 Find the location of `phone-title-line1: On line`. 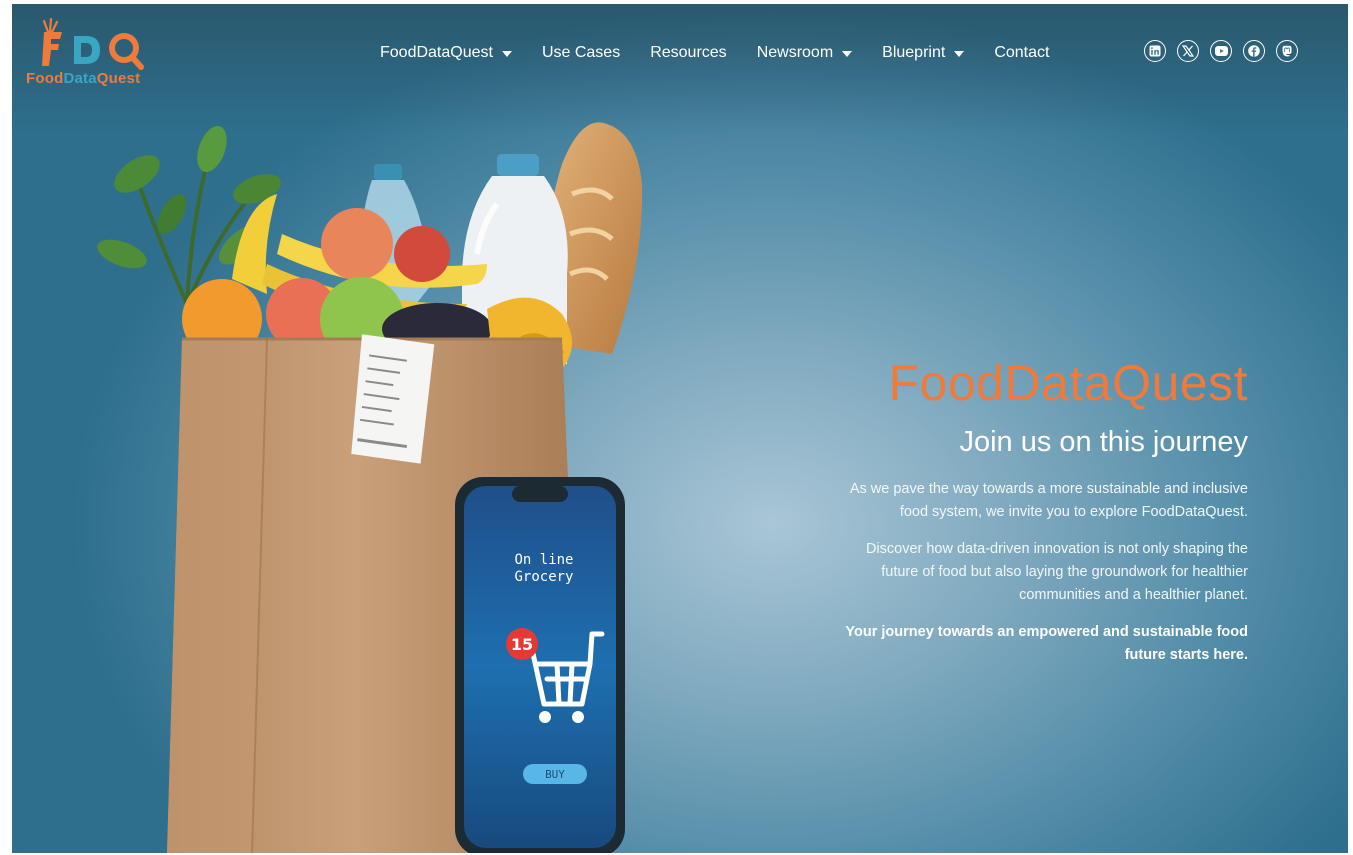

phone-title-line1: On line is located at coordinates (543, 560).